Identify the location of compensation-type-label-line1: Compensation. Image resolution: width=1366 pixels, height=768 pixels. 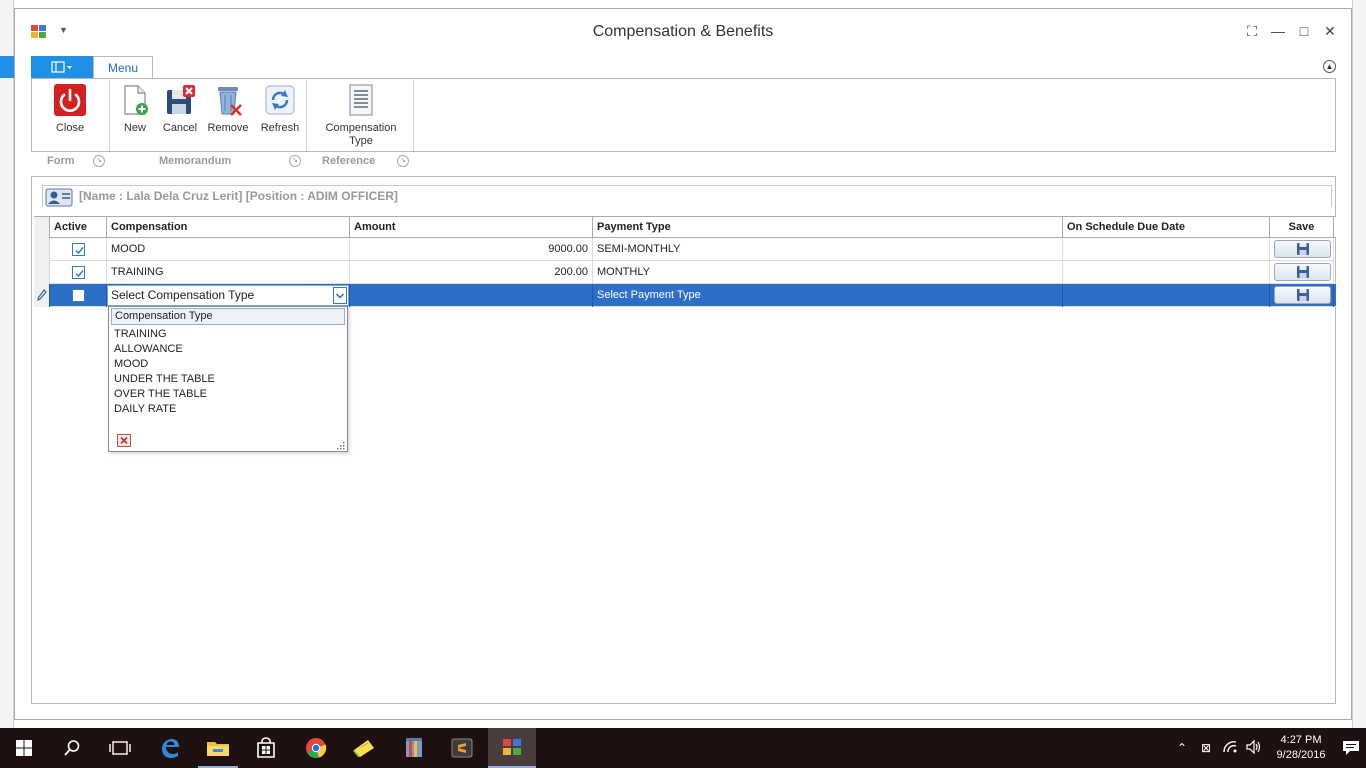
(361, 128).